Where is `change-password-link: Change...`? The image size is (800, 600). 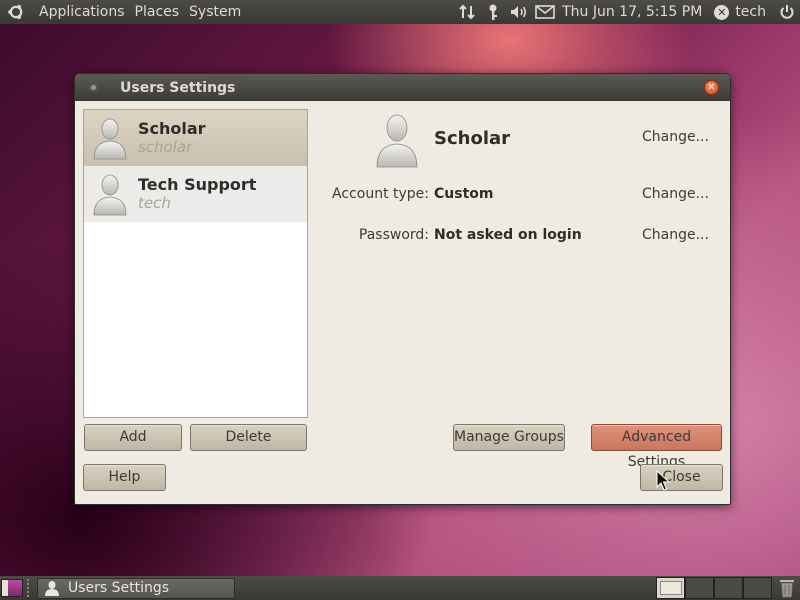
change-password-link: Change... is located at coordinates (675, 235).